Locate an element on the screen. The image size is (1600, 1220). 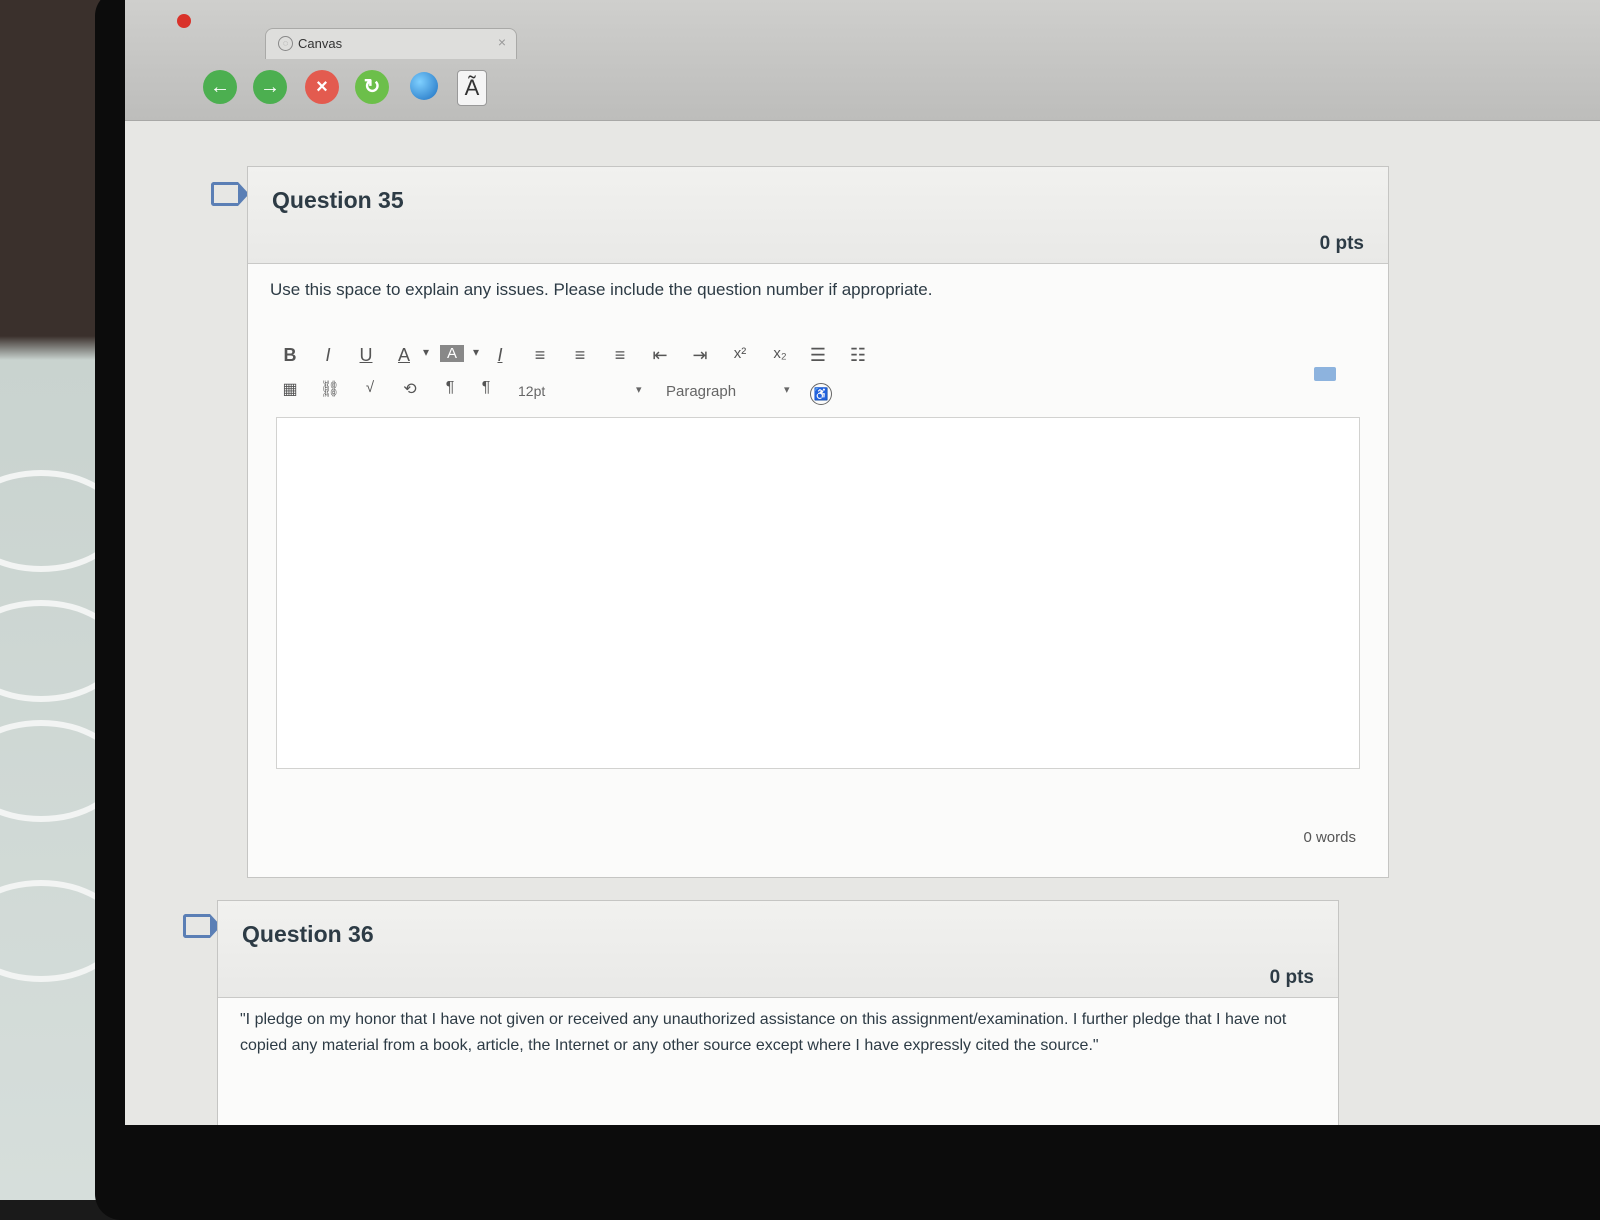
back-button: ← is located at coordinates (220, 87).